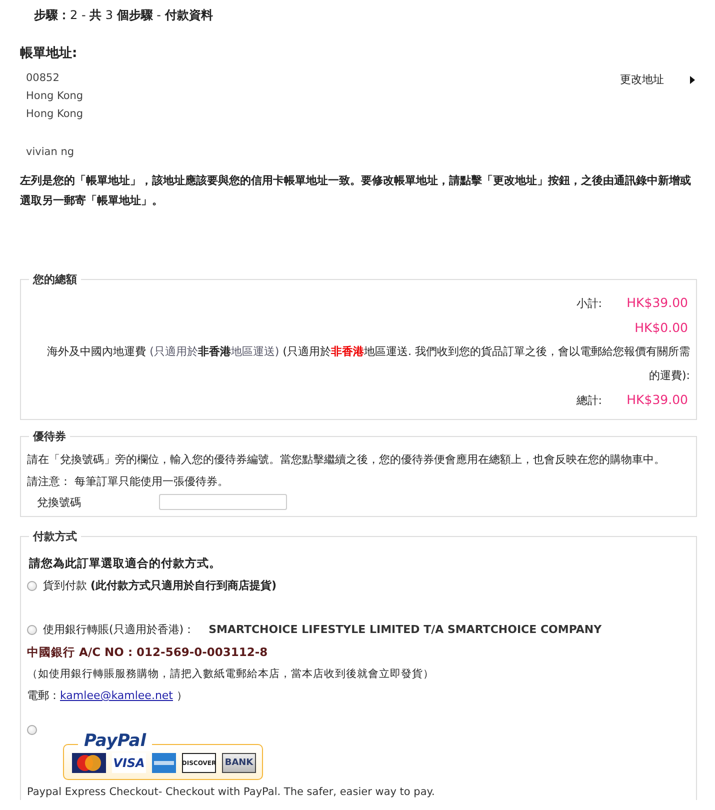  Describe the element at coordinates (49, 436) in the screenshot. I see `section-legend: 優待券` at that location.